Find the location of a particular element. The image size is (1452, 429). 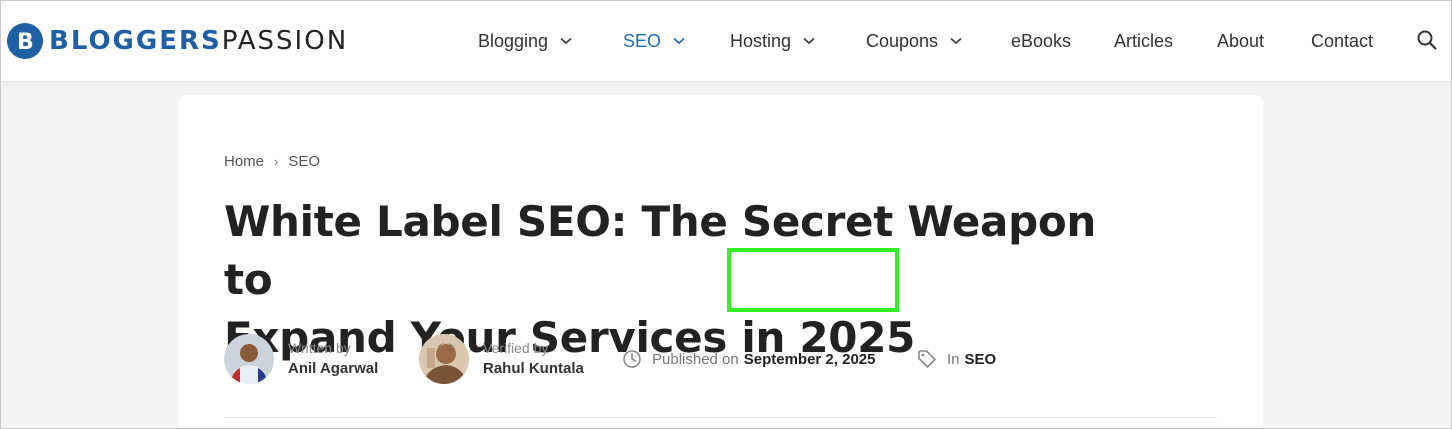

author-name: Anil Agarwal is located at coordinates (333, 369).